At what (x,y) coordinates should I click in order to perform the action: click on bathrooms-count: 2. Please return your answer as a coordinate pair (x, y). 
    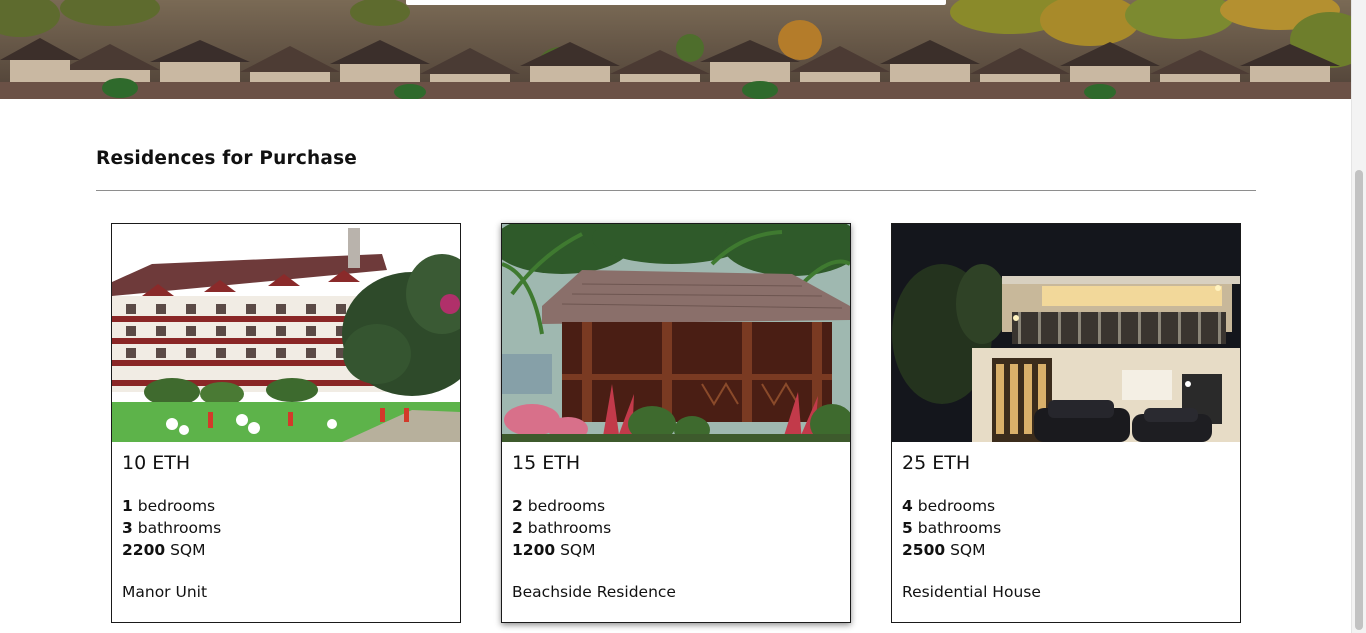
    Looking at the image, I should click on (517, 528).